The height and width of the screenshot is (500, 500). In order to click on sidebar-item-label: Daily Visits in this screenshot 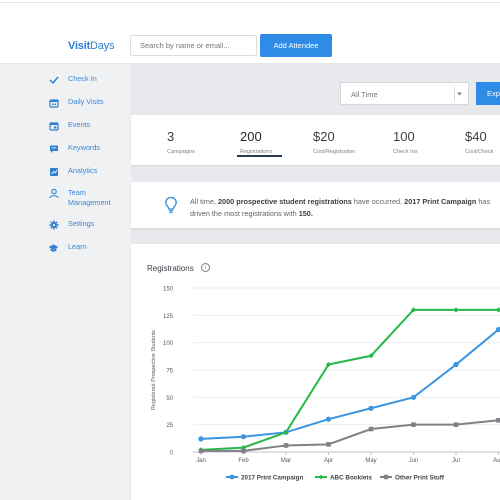, I will do `click(86, 101)`.